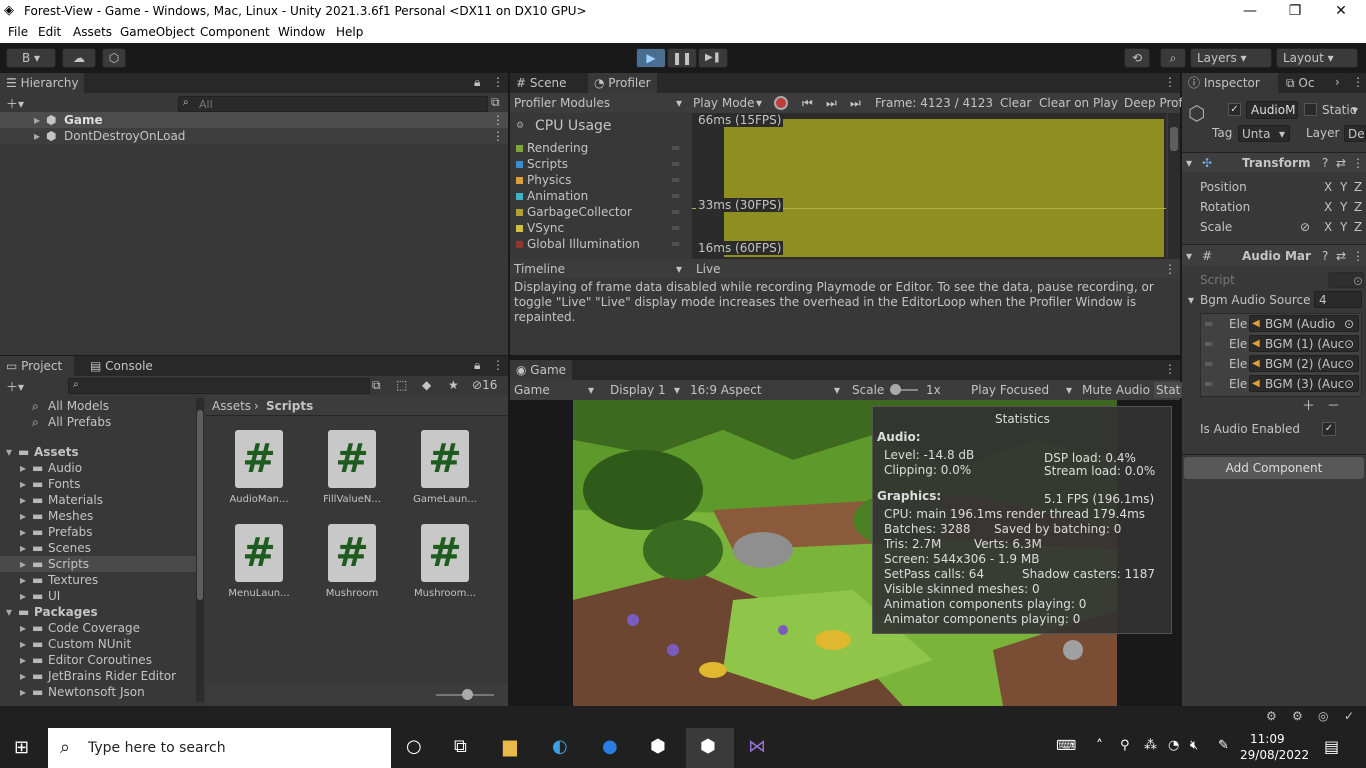  Describe the element at coordinates (638, 390) in the screenshot. I see `display-dropdown: Display 1` at that location.